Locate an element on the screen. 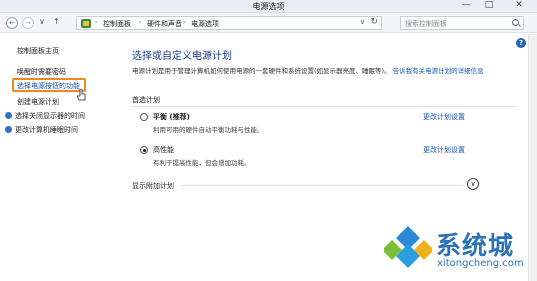  plan-balanced-desc: 利用可用的硬件自动平衡功耗与性能。 is located at coordinates (208, 130).